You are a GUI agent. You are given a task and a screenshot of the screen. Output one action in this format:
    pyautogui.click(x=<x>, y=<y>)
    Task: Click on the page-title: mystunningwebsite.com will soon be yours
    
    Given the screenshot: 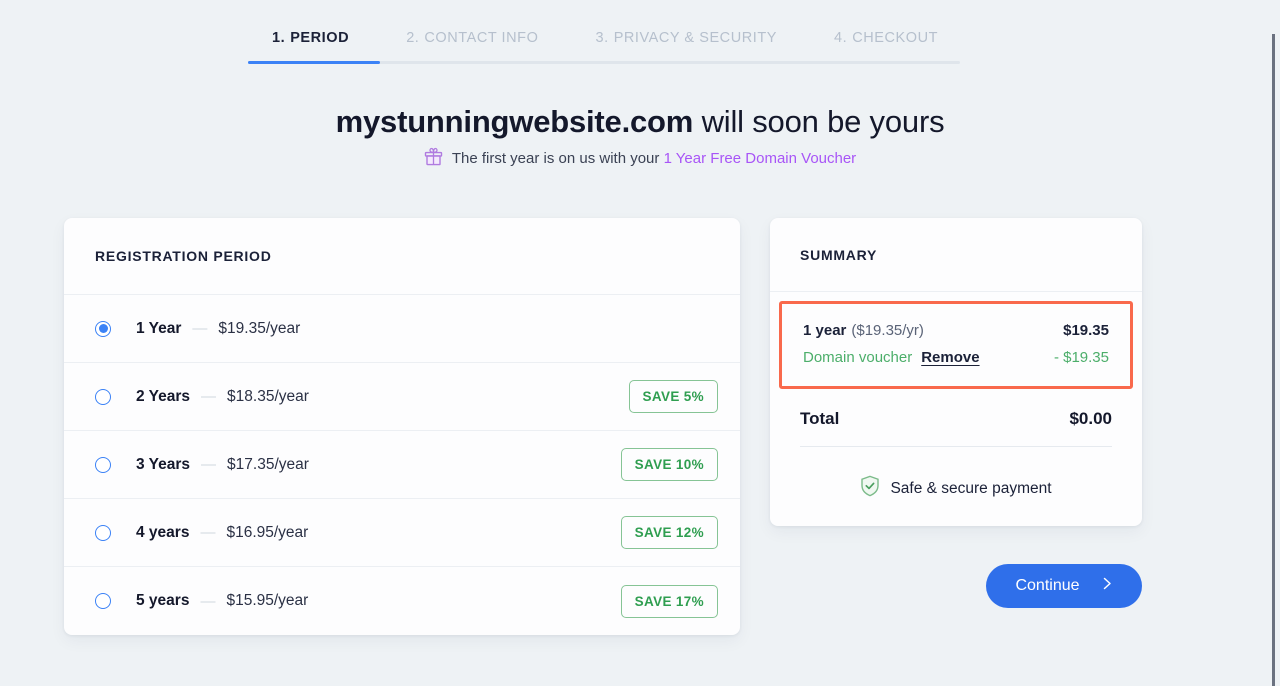 What is the action you would take?
    pyautogui.click(x=640, y=122)
    